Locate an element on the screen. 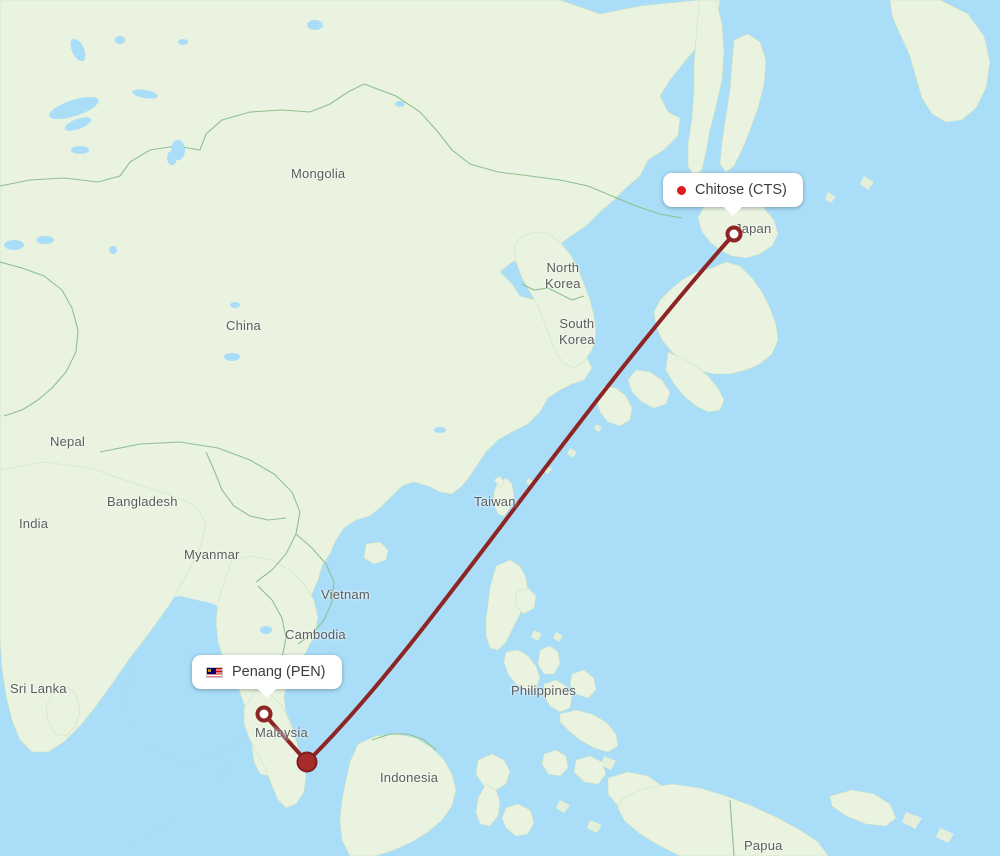 This screenshot has width=1000, height=856. red-dot-icon is located at coordinates (681, 190).